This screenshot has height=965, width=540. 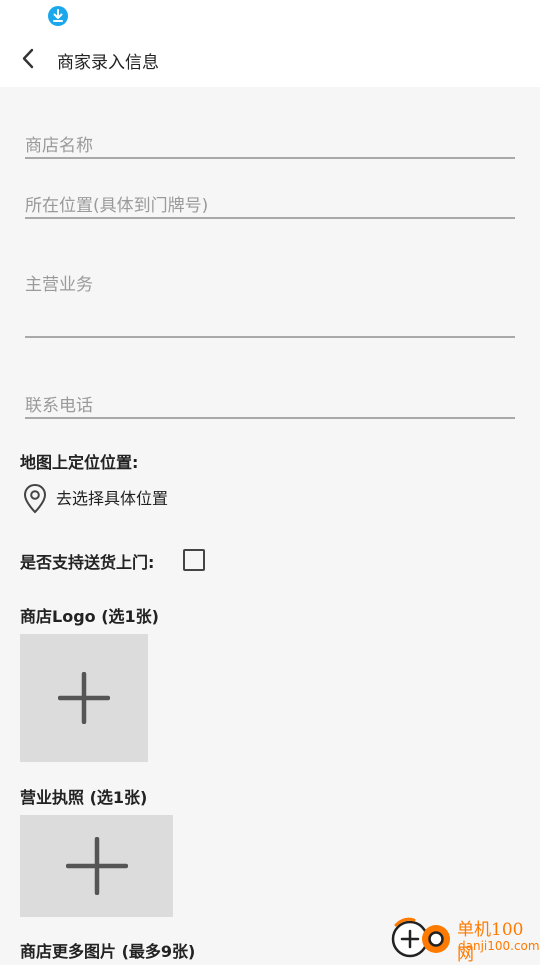 What do you see at coordinates (270, 298) in the screenshot?
I see `business-field: 主营业务` at bounding box center [270, 298].